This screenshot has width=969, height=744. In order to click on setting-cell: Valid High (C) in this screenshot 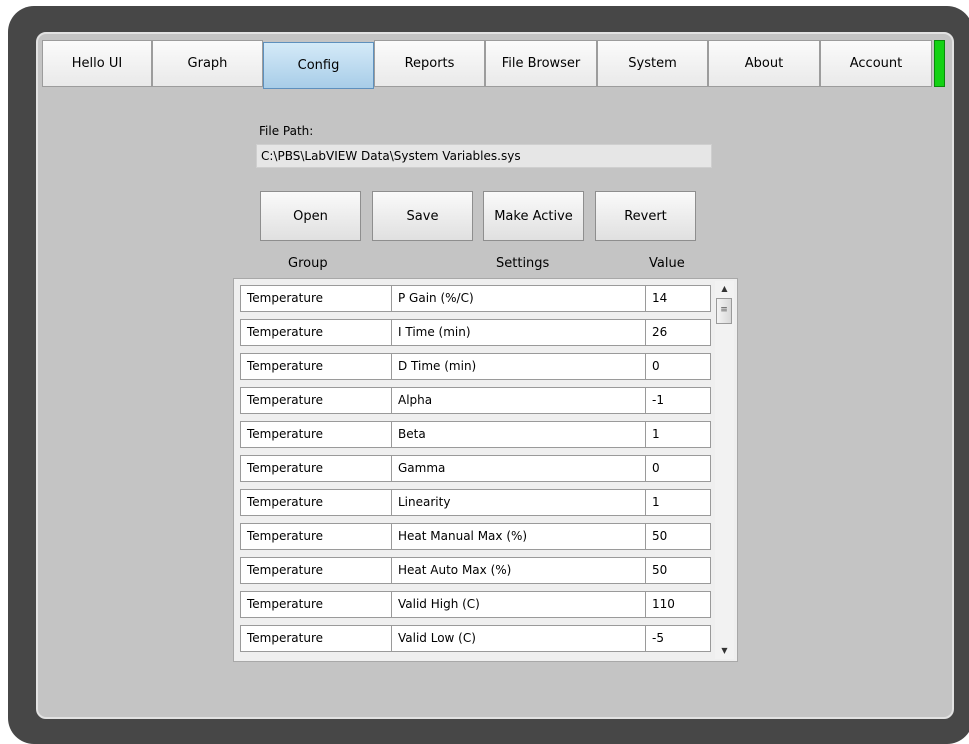, I will do `click(519, 604)`.